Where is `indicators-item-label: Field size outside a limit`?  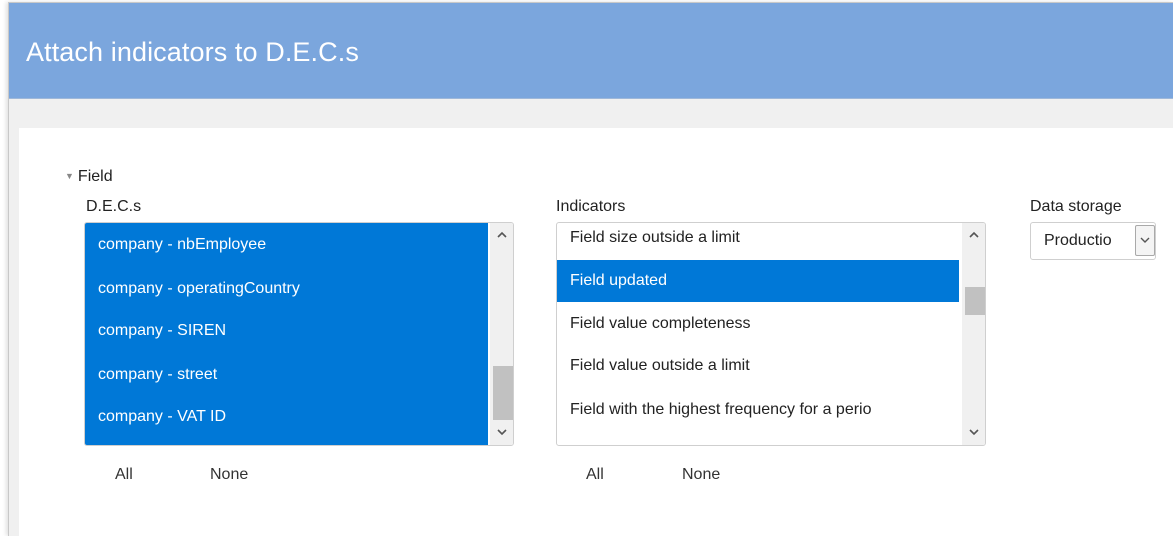
indicators-item-label: Field size outside a limit is located at coordinates (655, 237).